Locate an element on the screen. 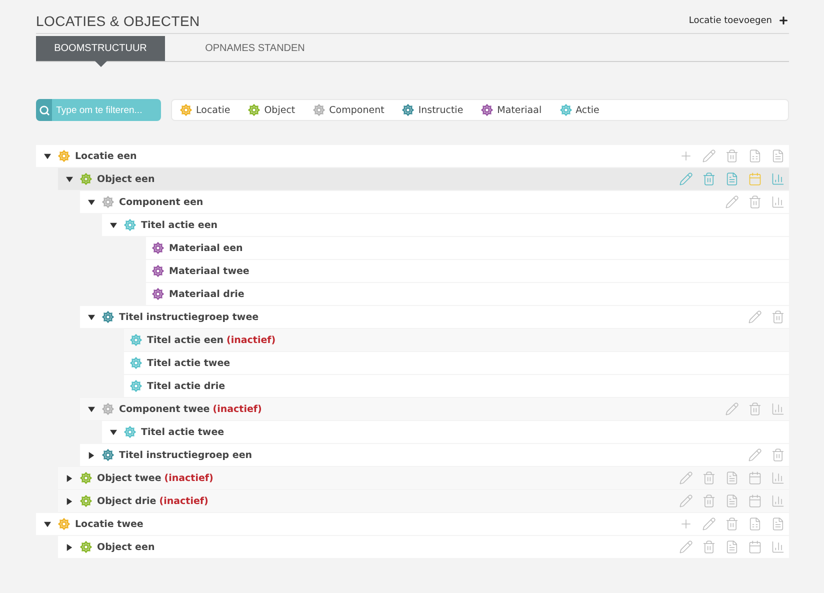 The image size is (824, 593). tab-pointer-icon is located at coordinates (100, 64).